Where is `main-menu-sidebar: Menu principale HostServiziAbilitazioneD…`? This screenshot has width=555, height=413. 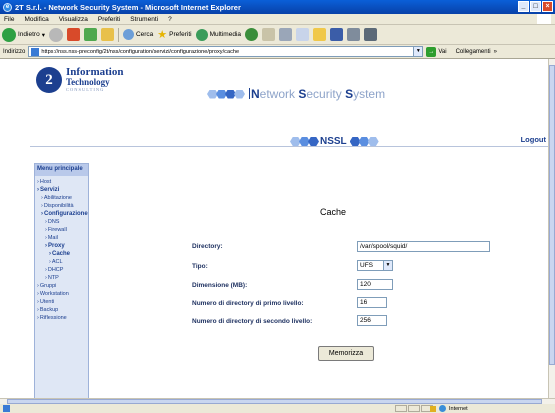
main-menu-sidebar: Menu principale HostServiziAbilitazioneD… is located at coordinates (61, 280).